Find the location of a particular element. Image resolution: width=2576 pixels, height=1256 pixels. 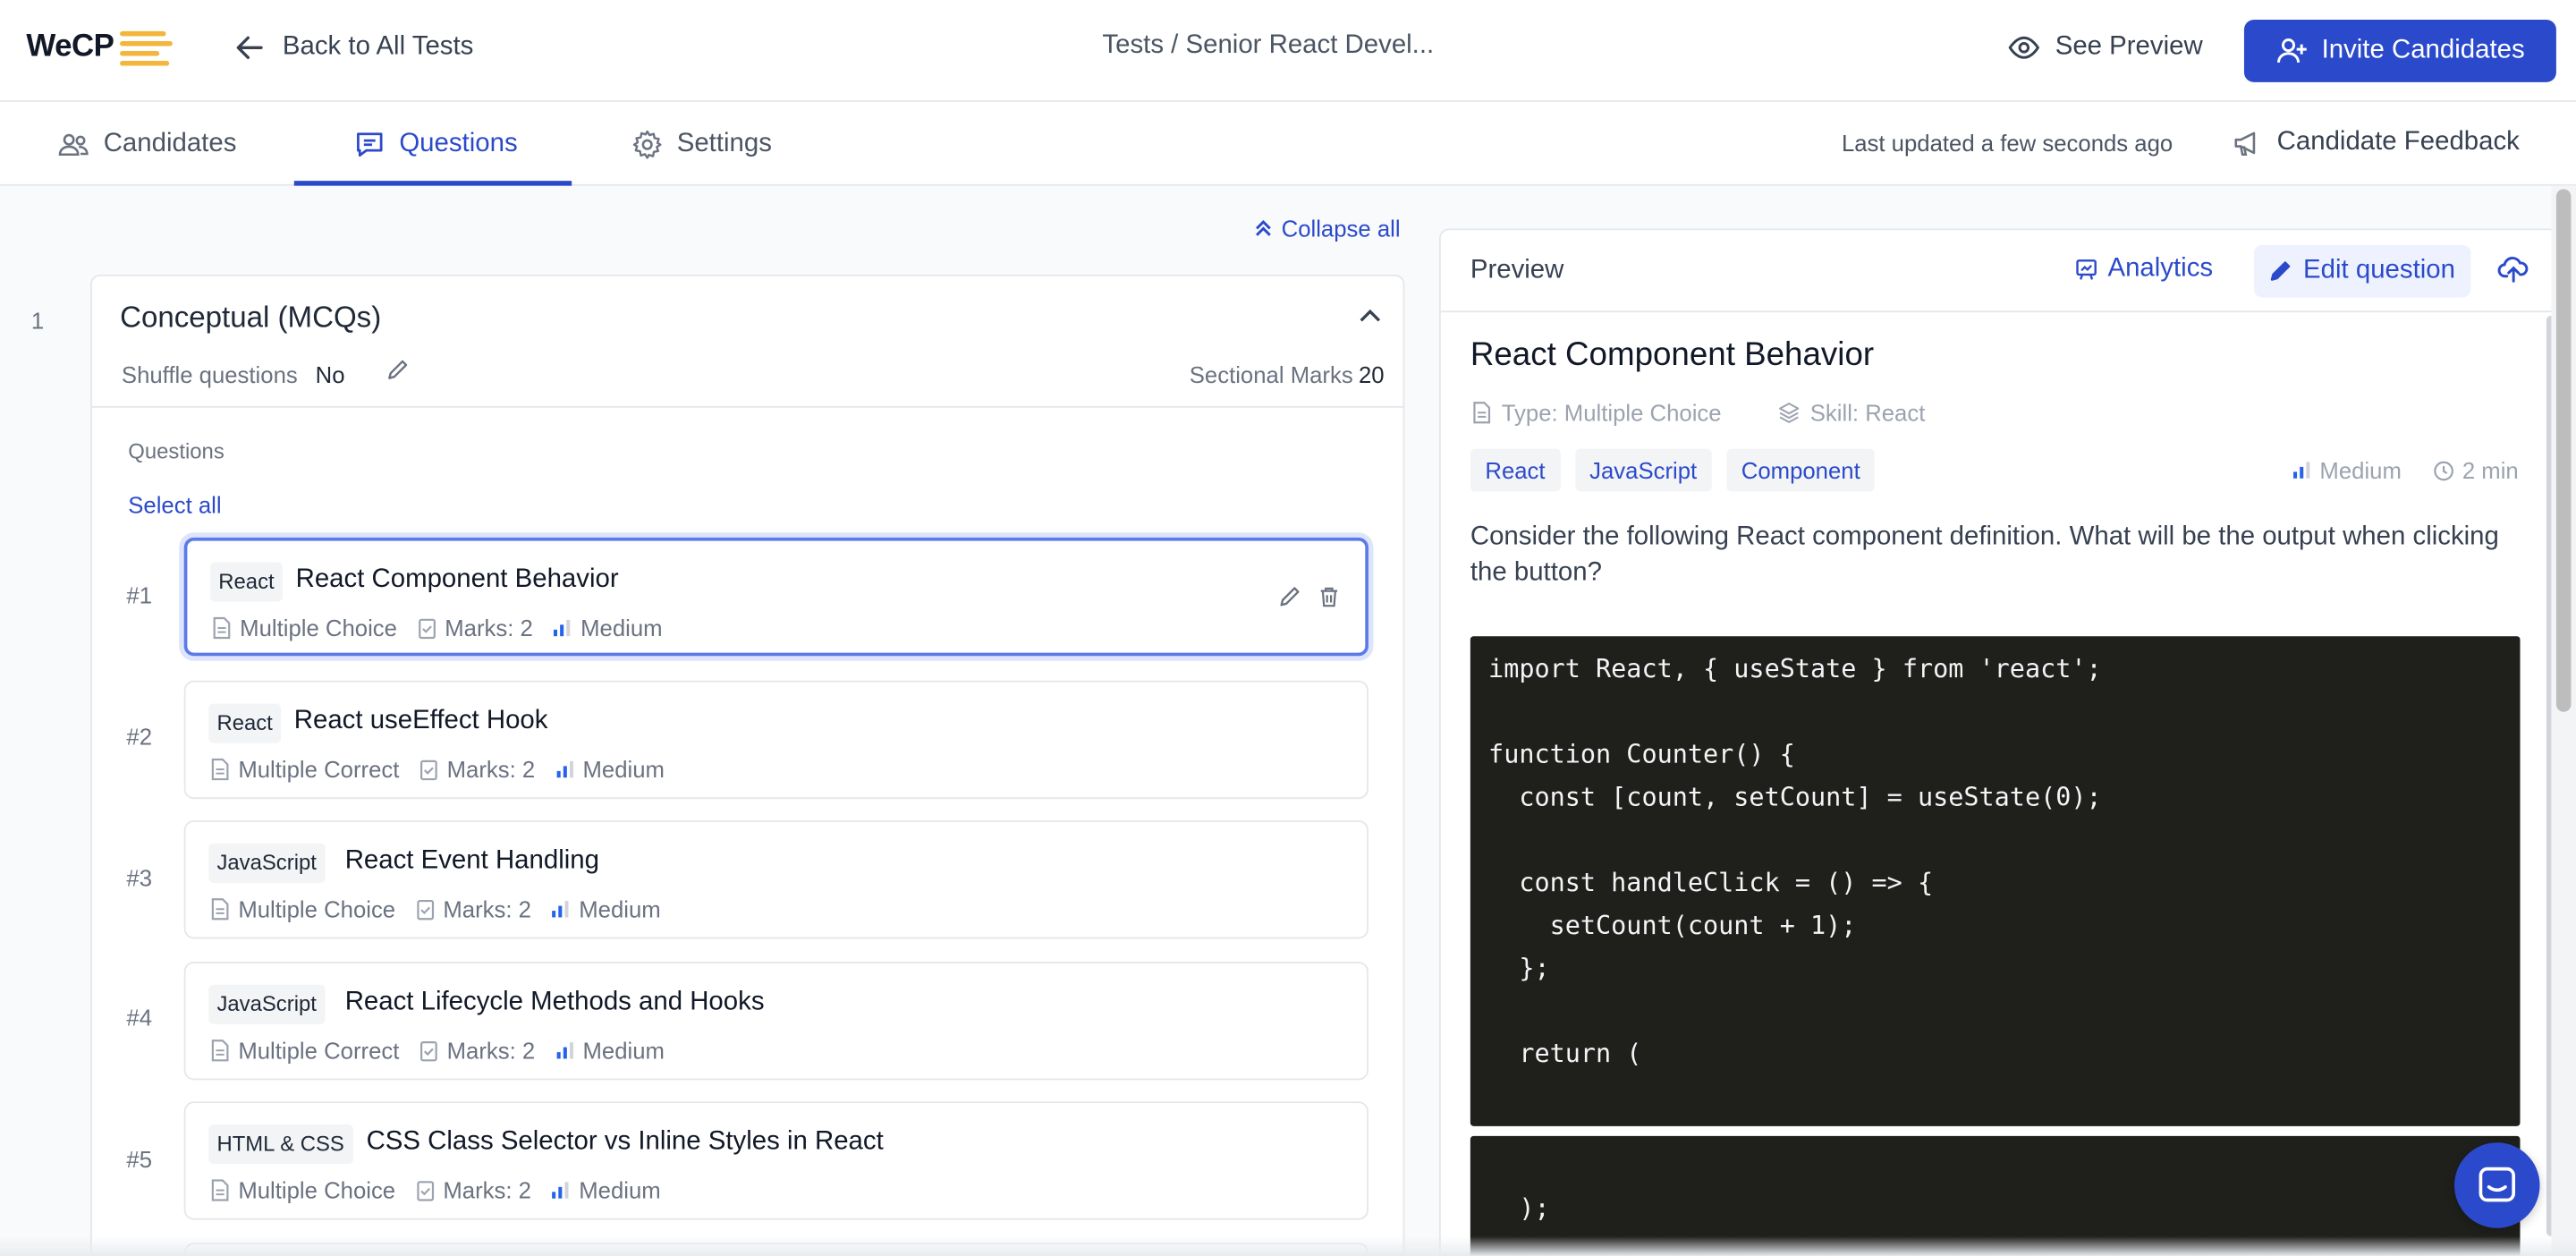

tab-label: Questions is located at coordinates (458, 143).